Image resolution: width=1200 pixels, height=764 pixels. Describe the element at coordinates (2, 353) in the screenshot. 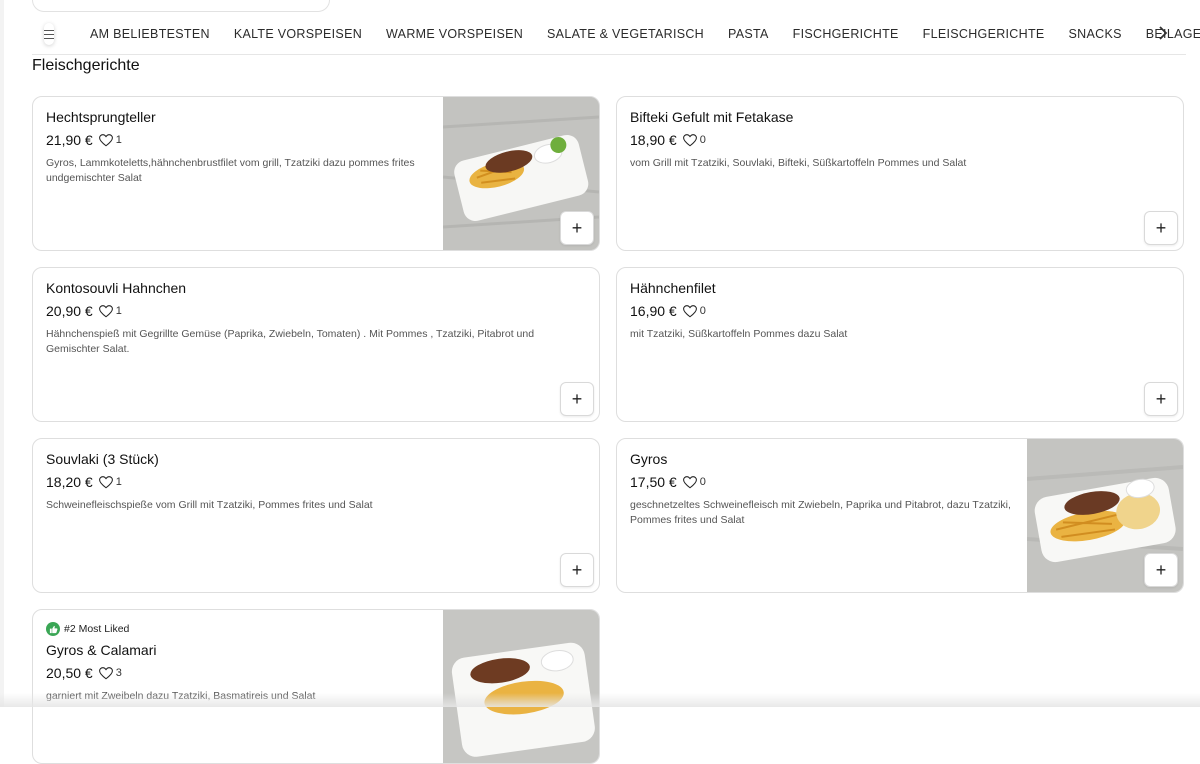

I see `left-edge` at that location.